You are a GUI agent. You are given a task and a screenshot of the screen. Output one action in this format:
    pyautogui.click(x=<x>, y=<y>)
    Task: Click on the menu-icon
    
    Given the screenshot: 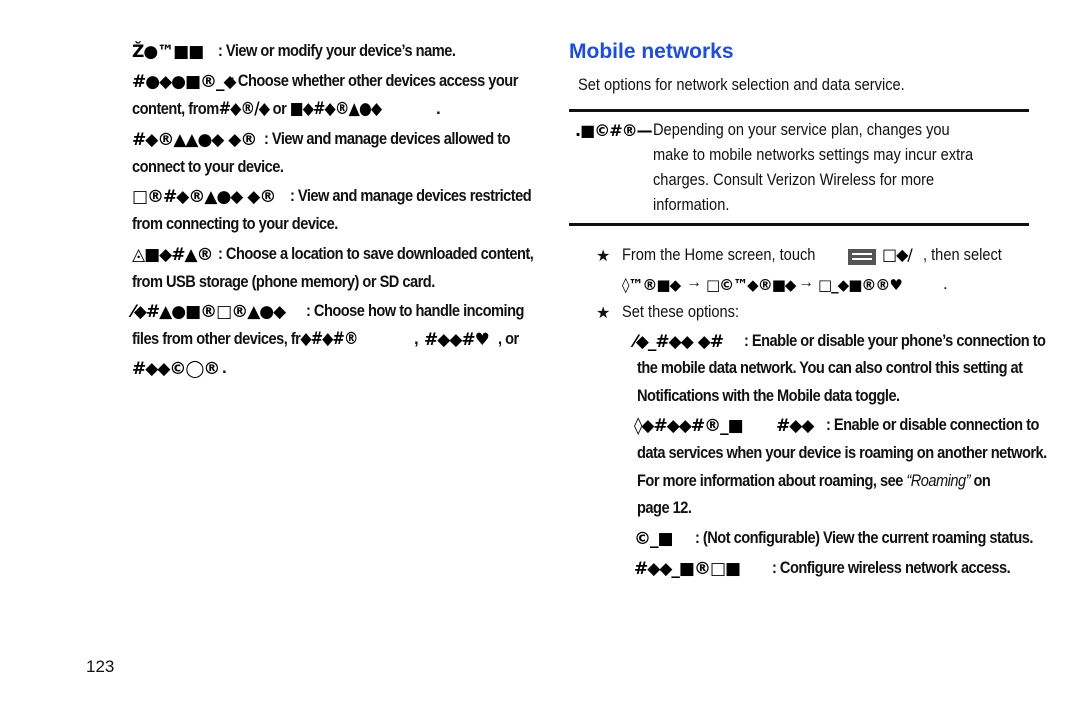 What is the action you would take?
    pyautogui.click(x=862, y=257)
    